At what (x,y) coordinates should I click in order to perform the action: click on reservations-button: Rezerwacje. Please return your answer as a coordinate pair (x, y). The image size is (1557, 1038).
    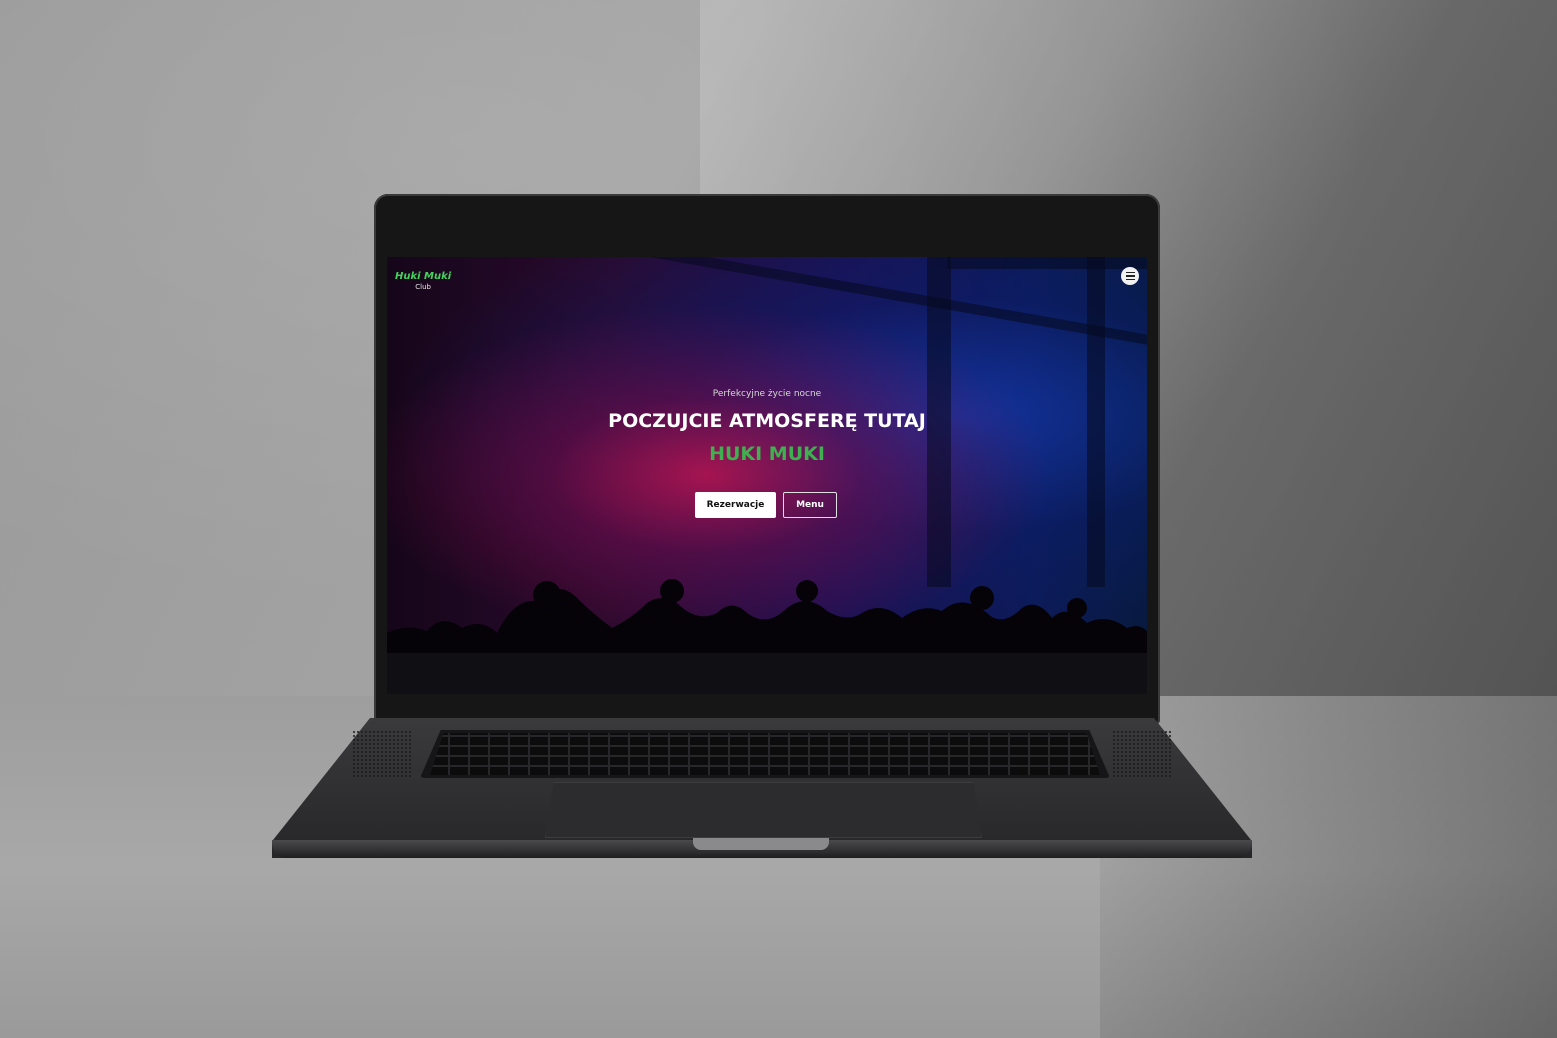
    Looking at the image, I should click on (735, 505).